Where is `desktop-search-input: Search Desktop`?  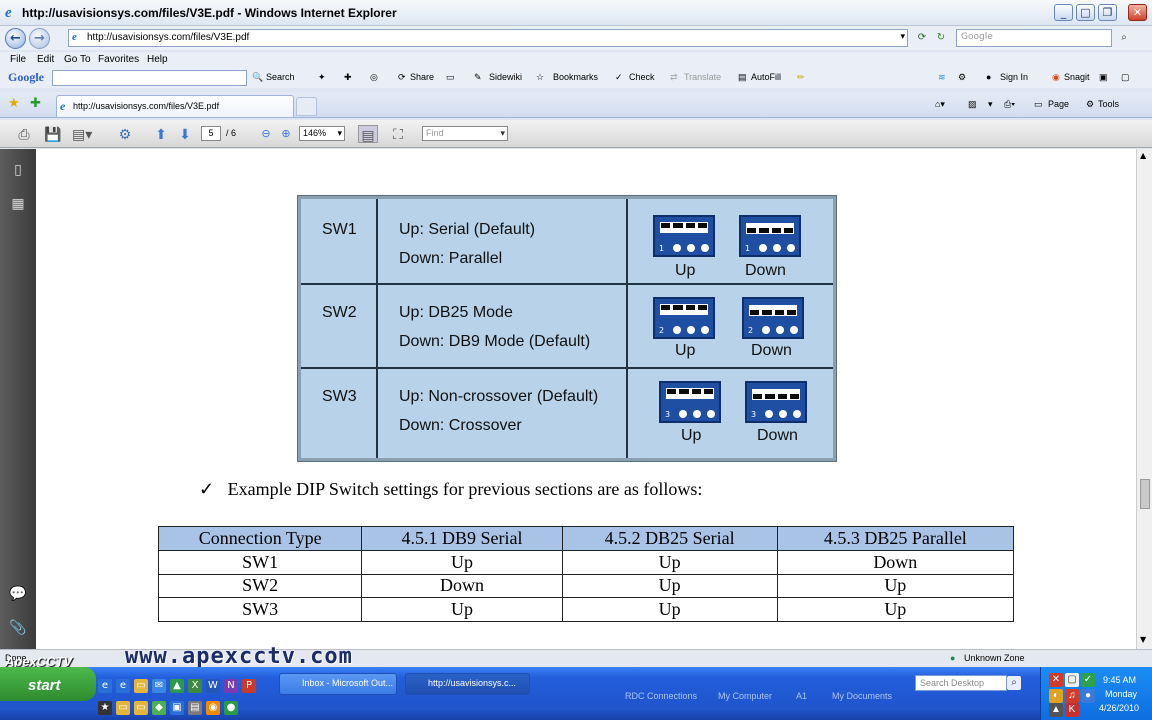
desktop-search-input: Search Desktop is located at coordinates (961, 683).